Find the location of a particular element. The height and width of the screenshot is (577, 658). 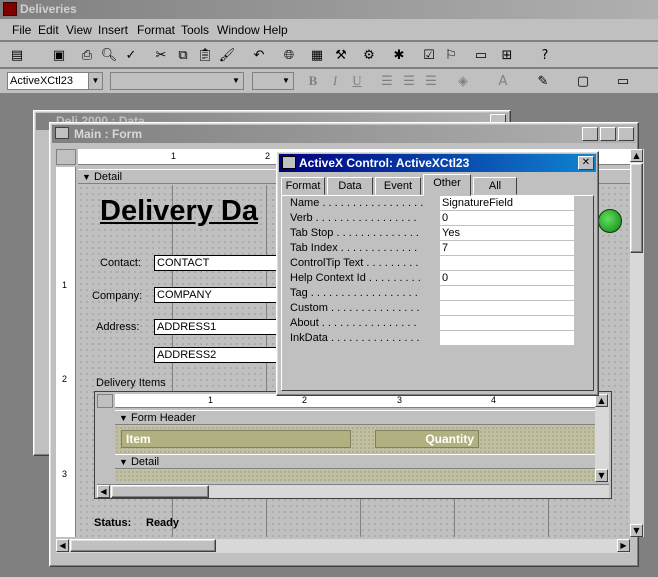

subform-header-band: Item Quantity is located at coordinates (362, 440).